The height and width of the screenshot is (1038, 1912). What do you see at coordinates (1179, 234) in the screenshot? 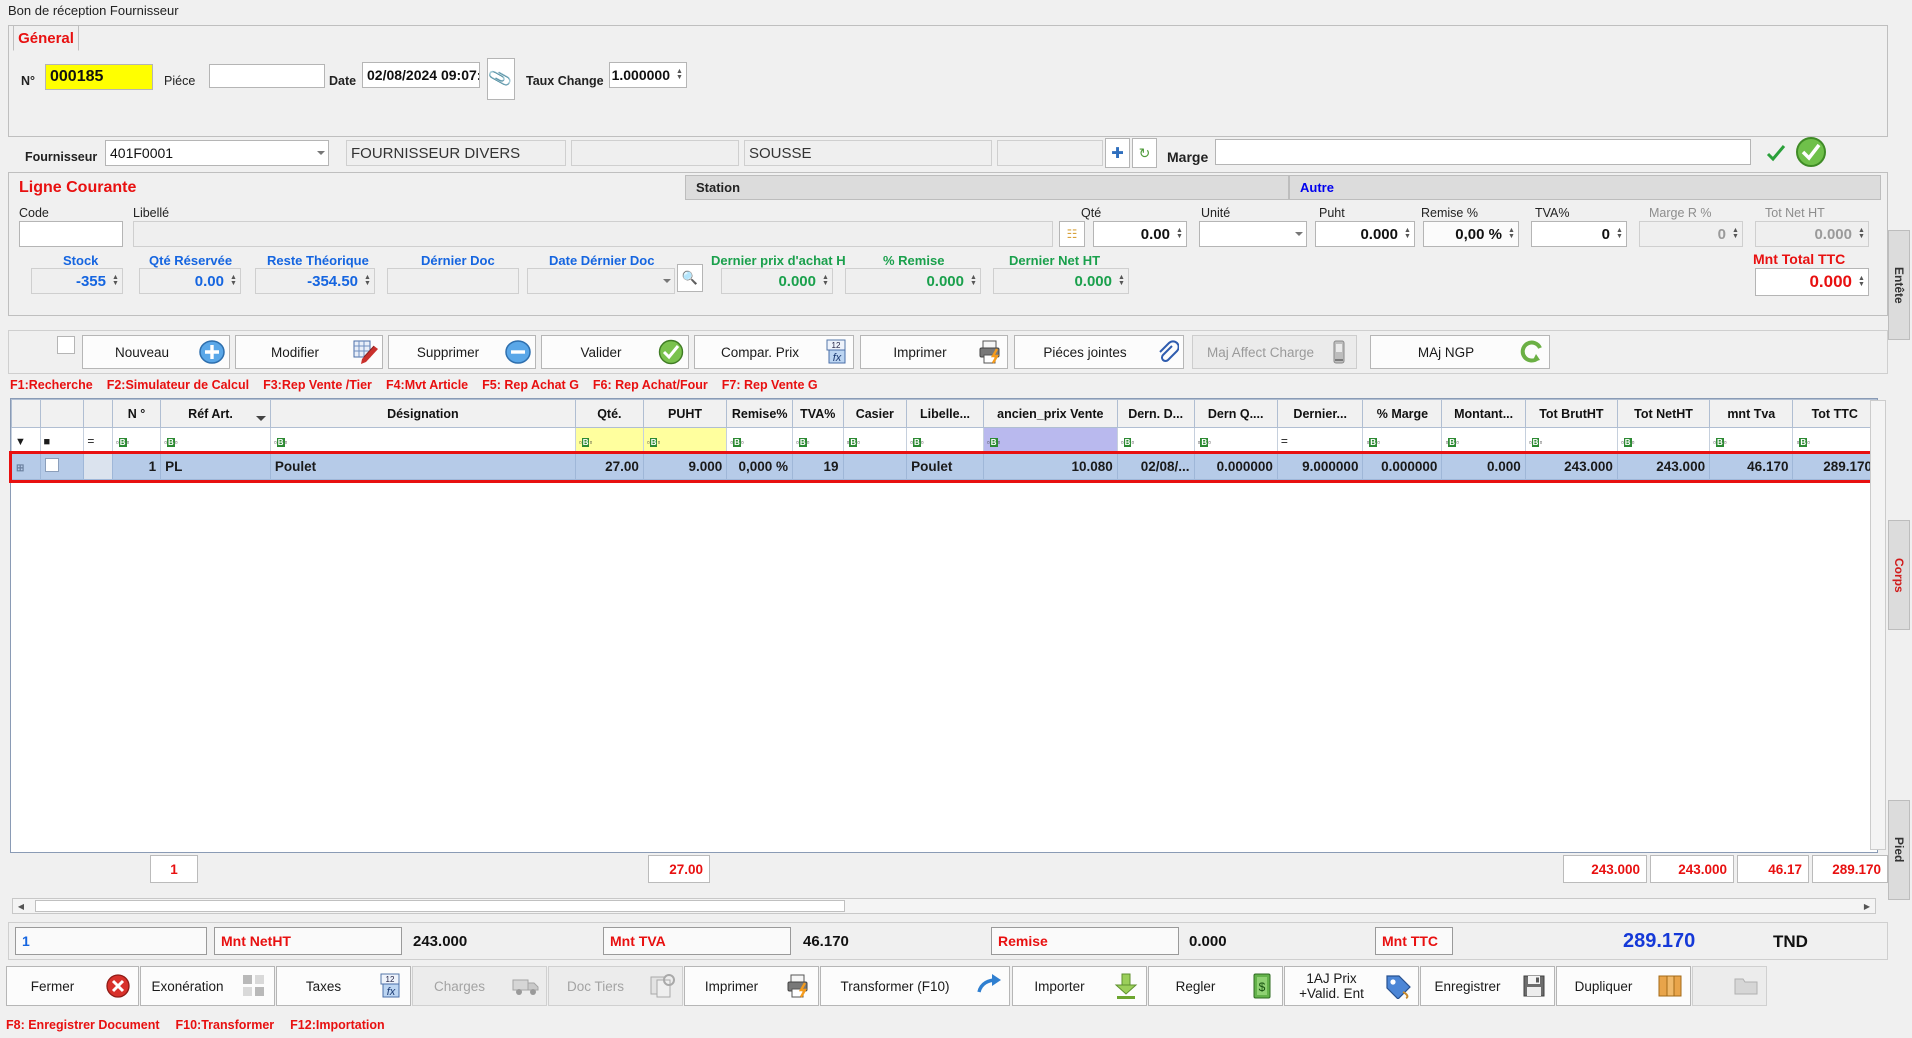
I see `qte-spinner: ▲ ▼` at bounding box center [1179, 234].